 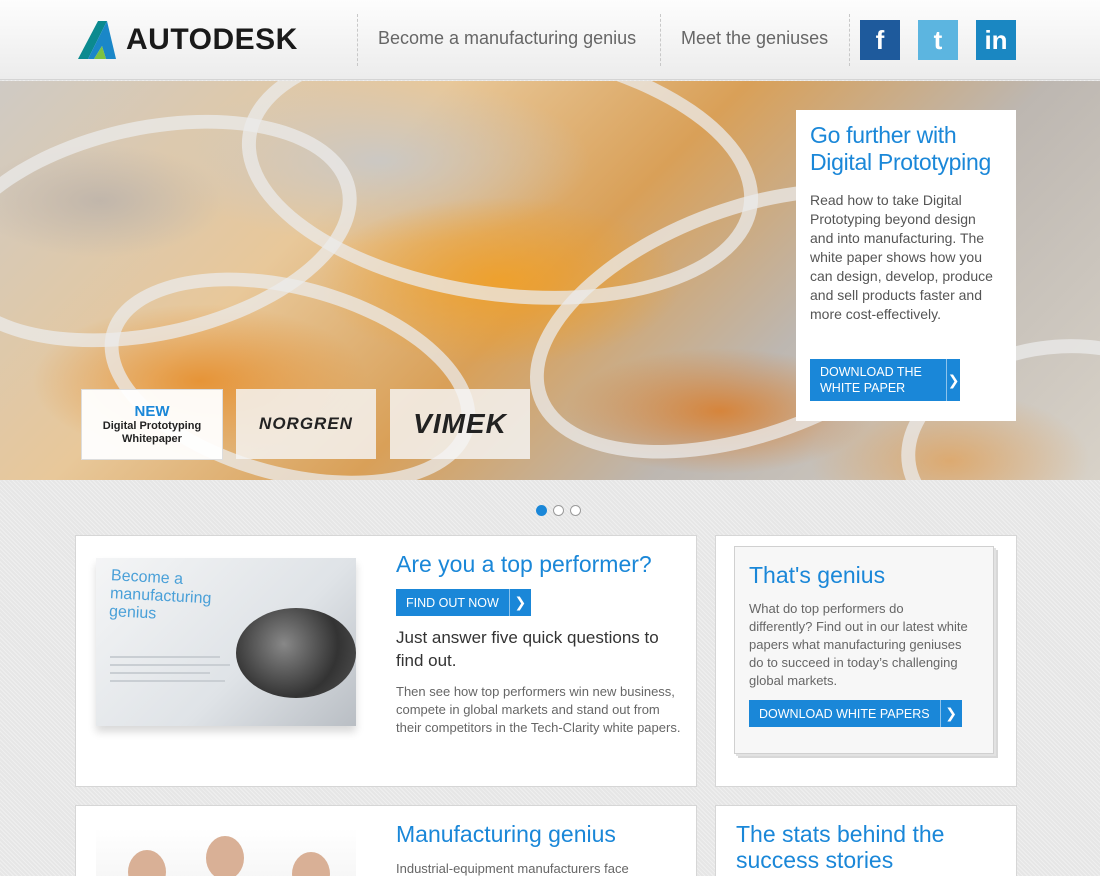 I want to click on card-stats: The stats behind the success stories, so click(x=866, y=840).